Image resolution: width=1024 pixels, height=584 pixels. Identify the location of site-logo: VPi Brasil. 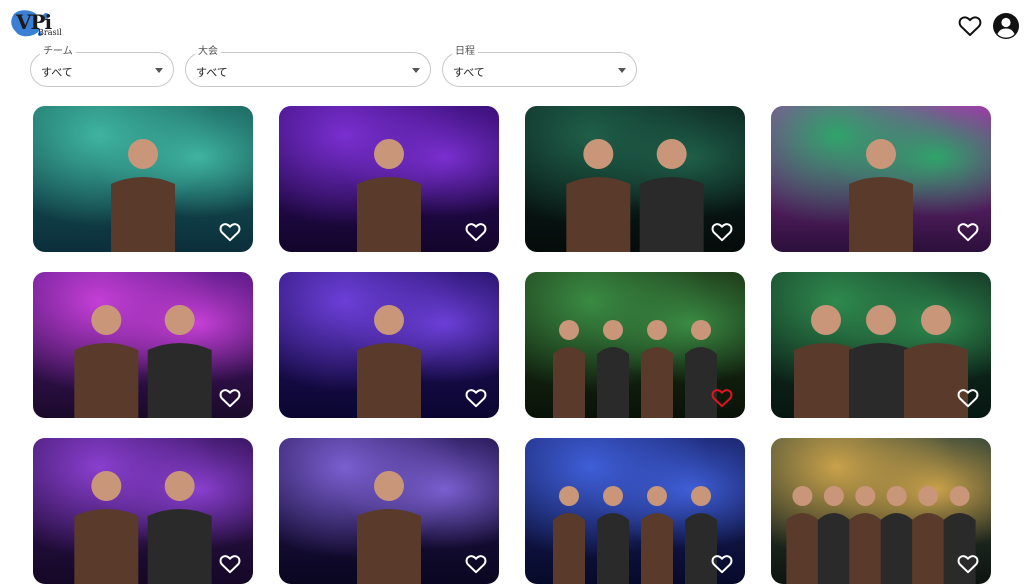
(37, 24).